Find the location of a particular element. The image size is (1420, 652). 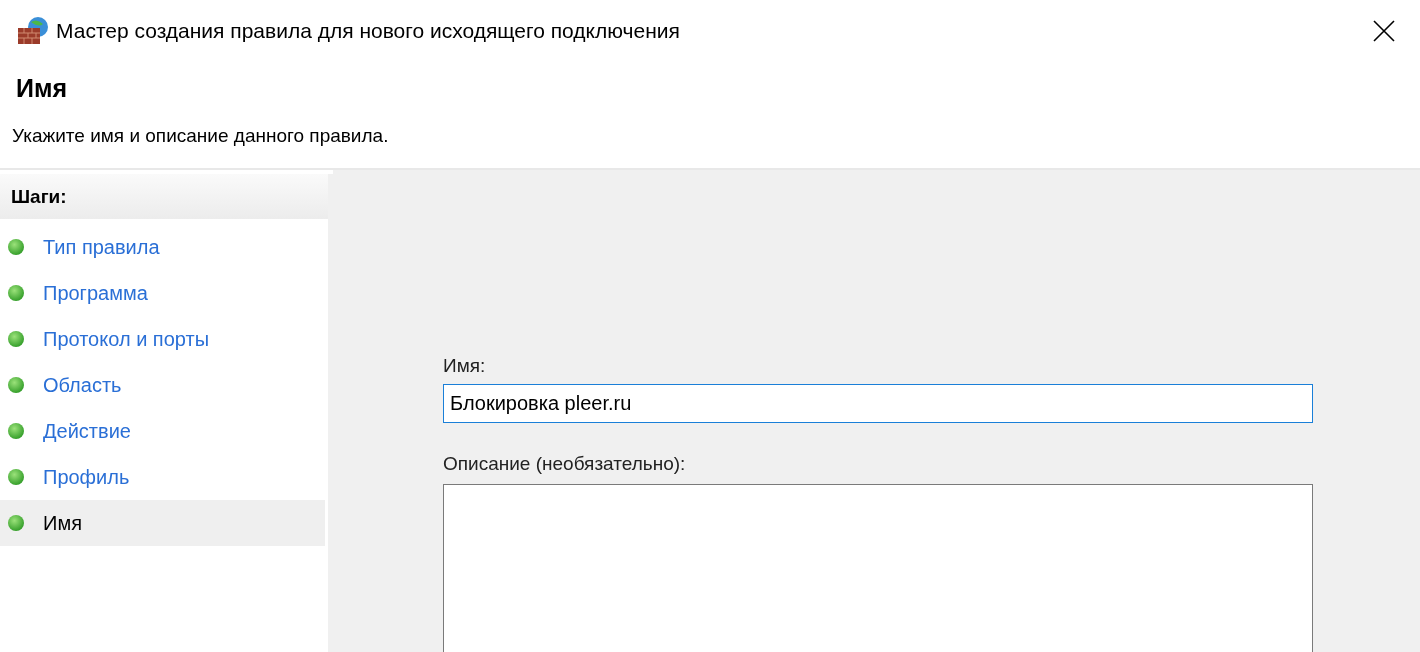

step-item: Программа is located at coordinates (162, 293).